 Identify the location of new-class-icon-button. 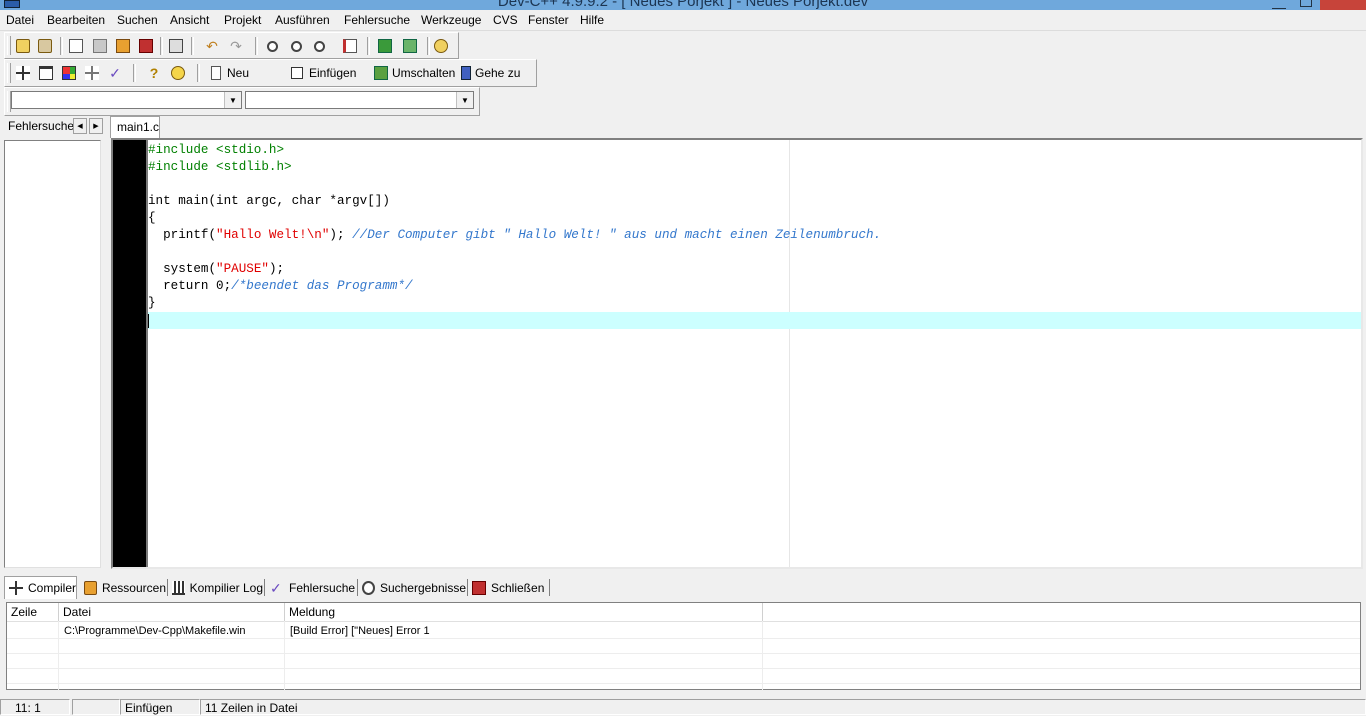
(216, 73).